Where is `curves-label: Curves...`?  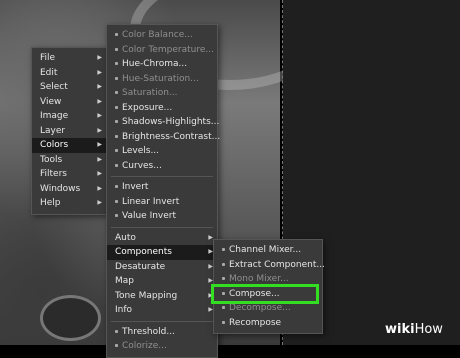
curves-label: Curves... is located at coordinates (142, 165).